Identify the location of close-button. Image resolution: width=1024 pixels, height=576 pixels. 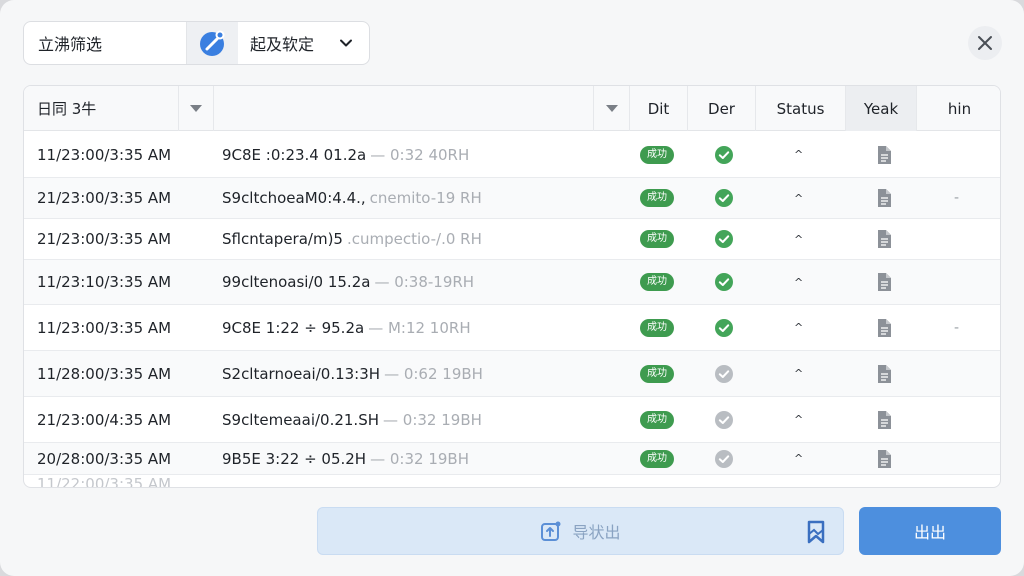
(985, 43).